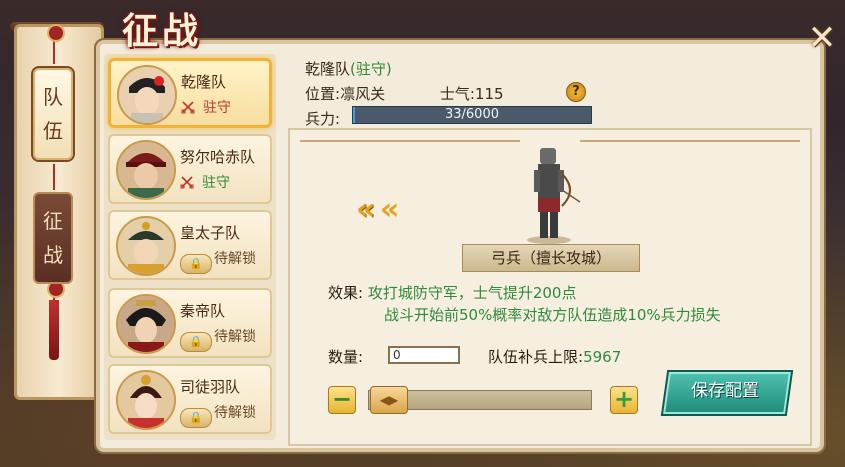 This screenshot has height=467, width=845. I want to click on team-name: 司徒羽队, so click(210, 387).